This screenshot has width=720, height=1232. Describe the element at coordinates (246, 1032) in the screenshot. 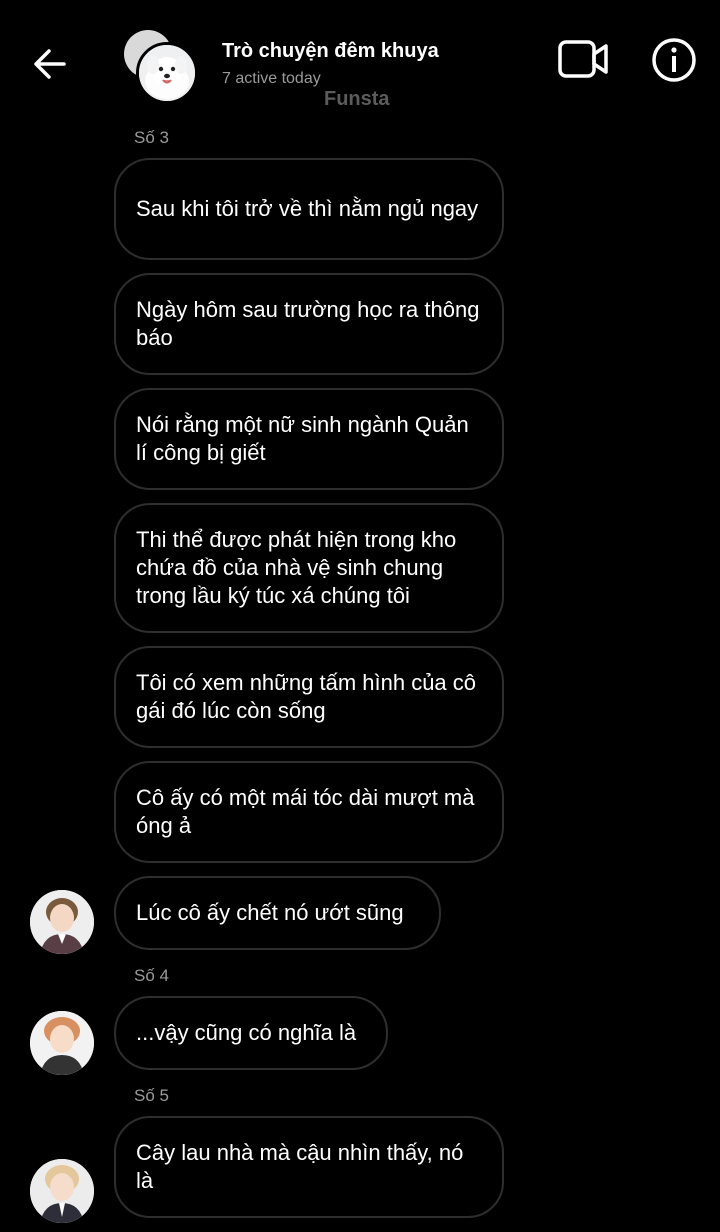

I see `message-text: ...vậy cũng có nghĩa là` at that location.